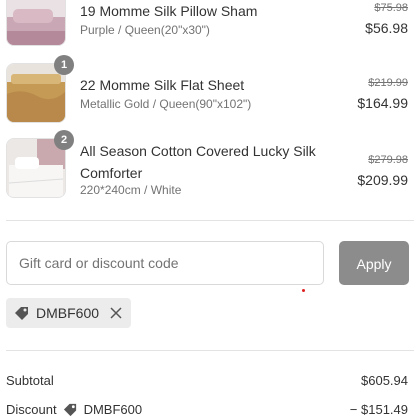 The width and height of the screenshot is (420, 420). What do you see at coordinates (374, 263) in the screenshot?
I see `apply-button: Apply` at bounding box center [374, 263].